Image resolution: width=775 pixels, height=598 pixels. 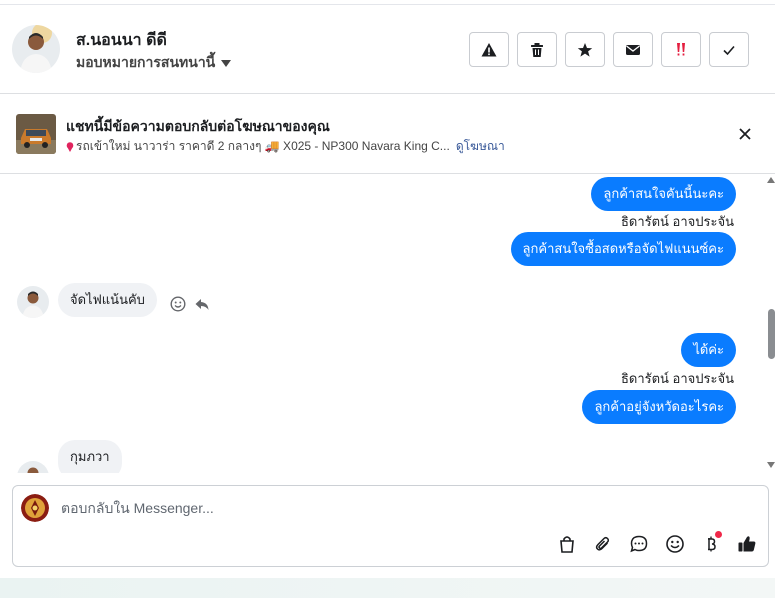 I want to click on checkmark-icon, so click(x=729, y=50).